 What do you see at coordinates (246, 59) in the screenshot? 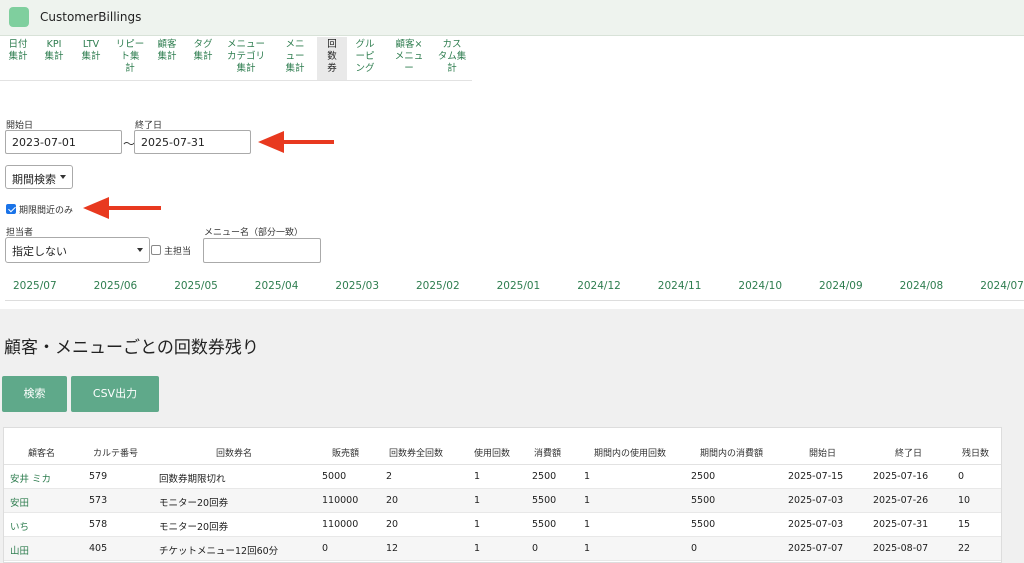
I see `nav-tab: メニュー カテゴリ 集計` at bounding box center [246, 59].